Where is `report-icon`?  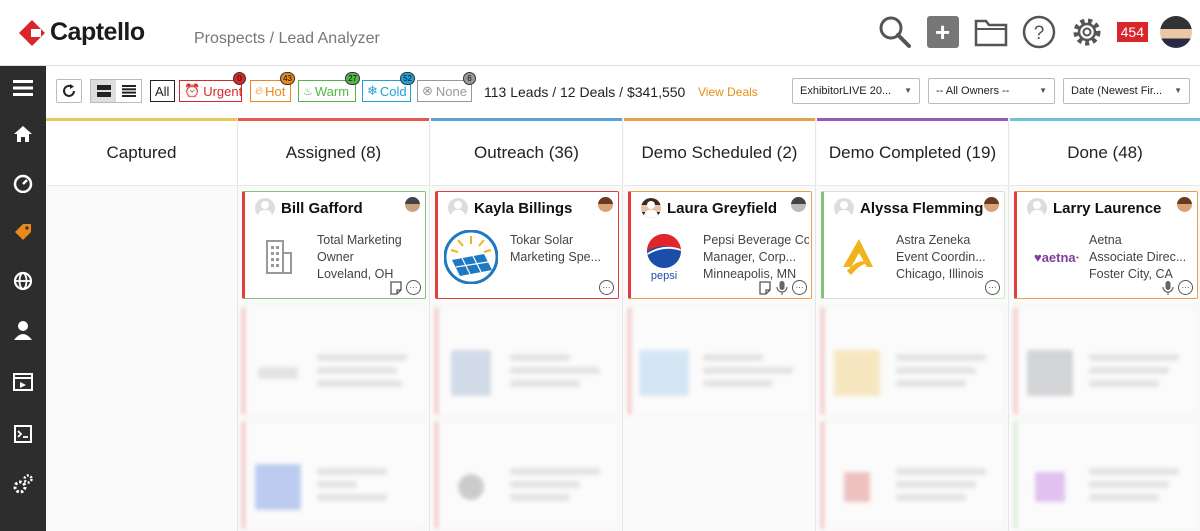 report-icon is located at coordinates (23, 434).